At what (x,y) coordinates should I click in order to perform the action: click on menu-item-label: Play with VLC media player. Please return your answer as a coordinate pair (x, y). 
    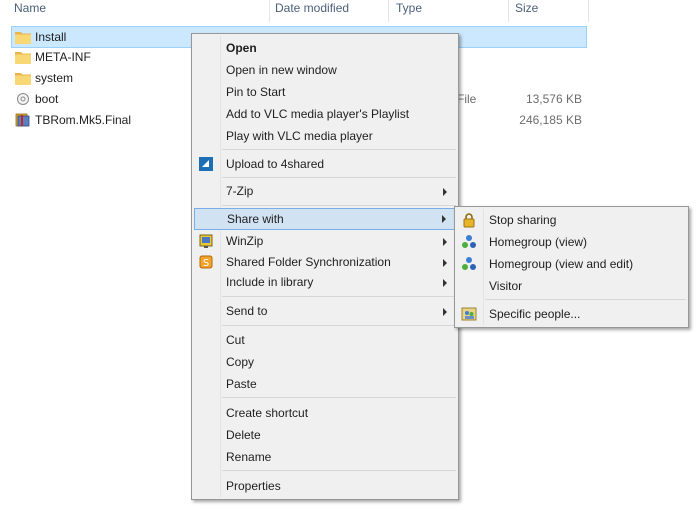
    Looking at the image, I should click on (299, 136).